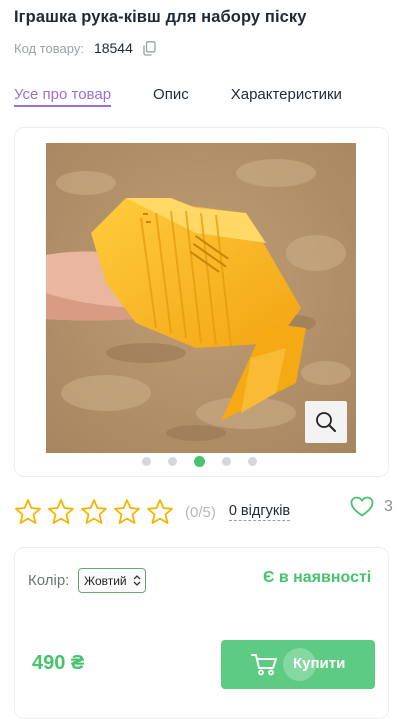 The height and width of the screenshot is (719, 403). I want to click on tab-description: Опис, so click(171, 94).